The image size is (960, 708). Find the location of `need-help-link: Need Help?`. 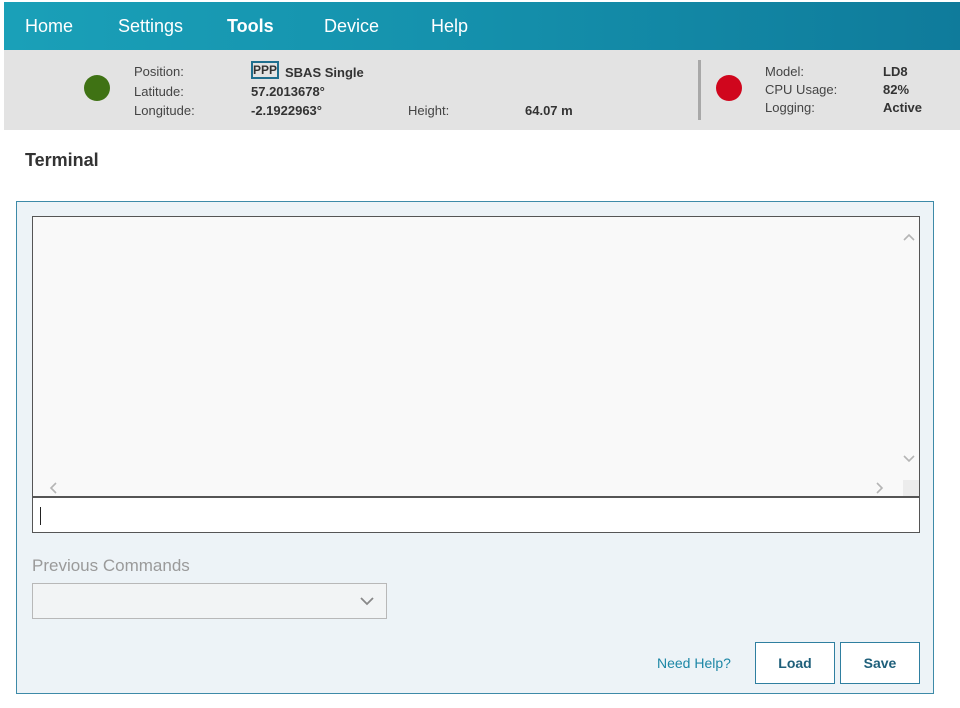

need-help-link: Need Help? is located at coordinates (694, 663).